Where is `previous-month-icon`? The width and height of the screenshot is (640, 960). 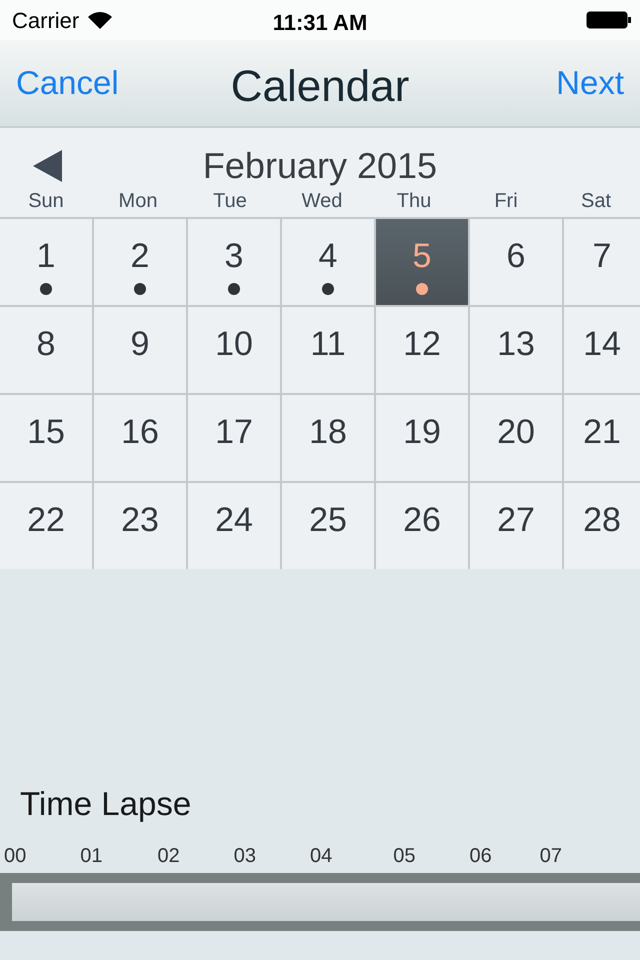 previous-month-icon is located at coordinates (48, 166).